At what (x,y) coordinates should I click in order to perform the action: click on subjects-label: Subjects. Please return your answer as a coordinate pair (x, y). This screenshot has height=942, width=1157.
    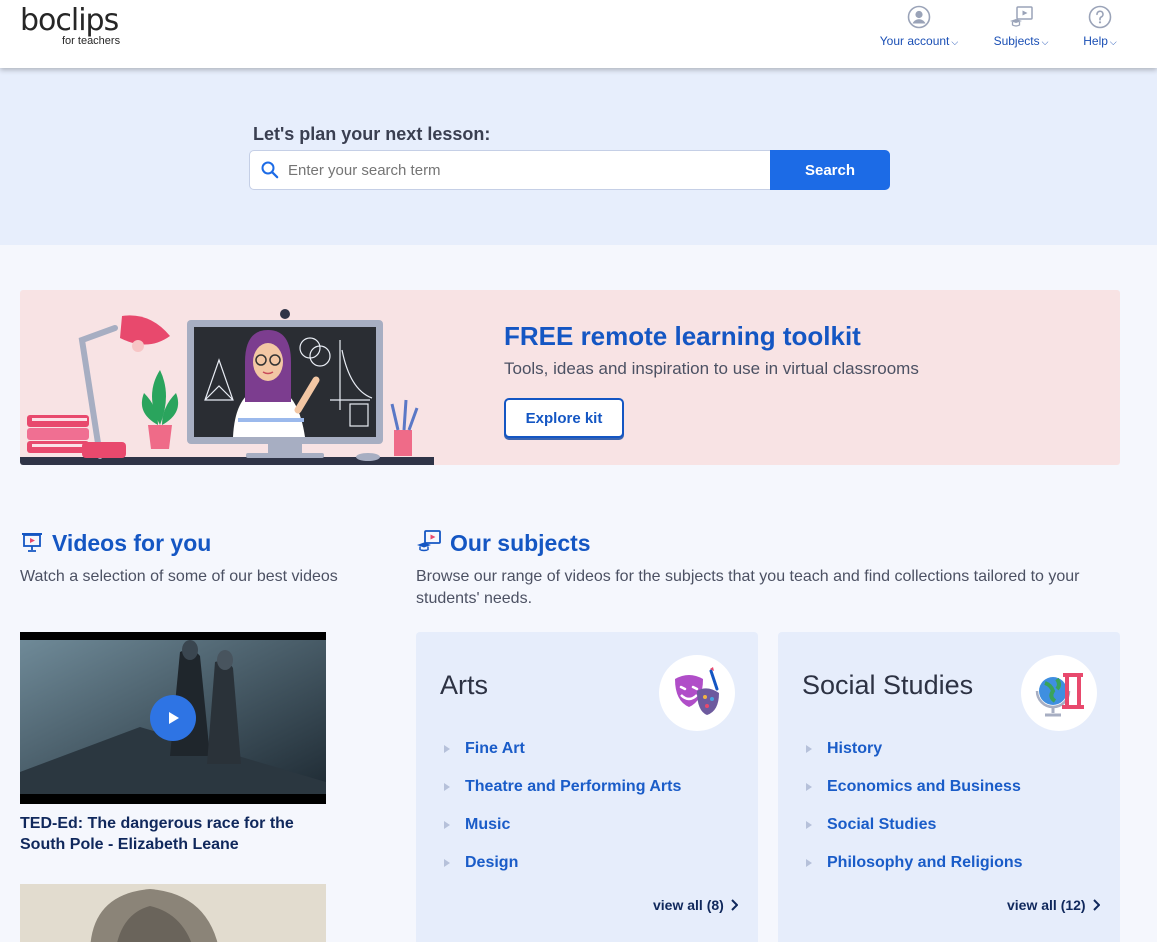
    Looking at the image, I should click on (1016, 41).